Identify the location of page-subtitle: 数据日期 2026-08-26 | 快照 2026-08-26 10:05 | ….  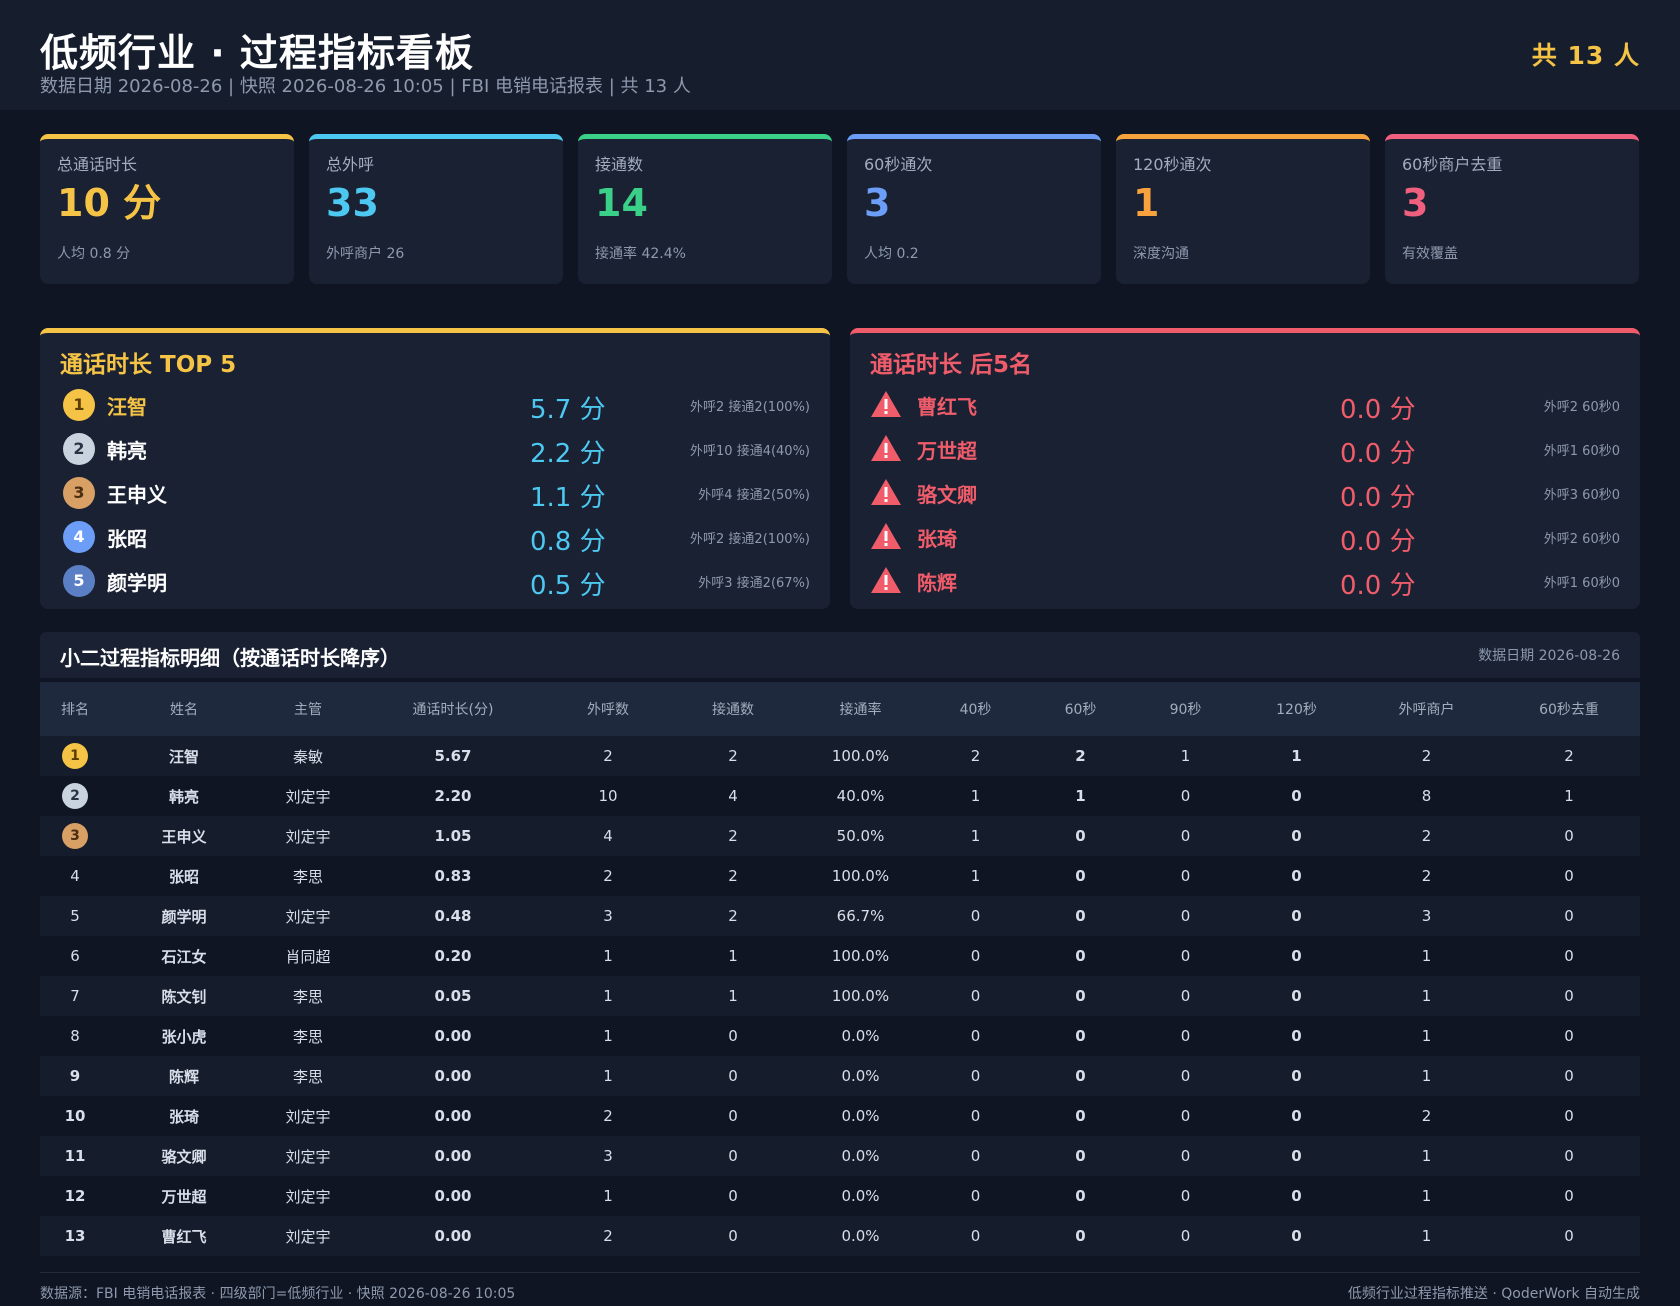
(365, 86).